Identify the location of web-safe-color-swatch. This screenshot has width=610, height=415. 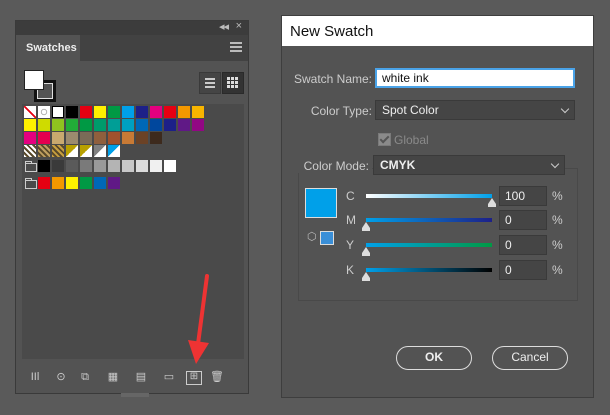
(327, 238).